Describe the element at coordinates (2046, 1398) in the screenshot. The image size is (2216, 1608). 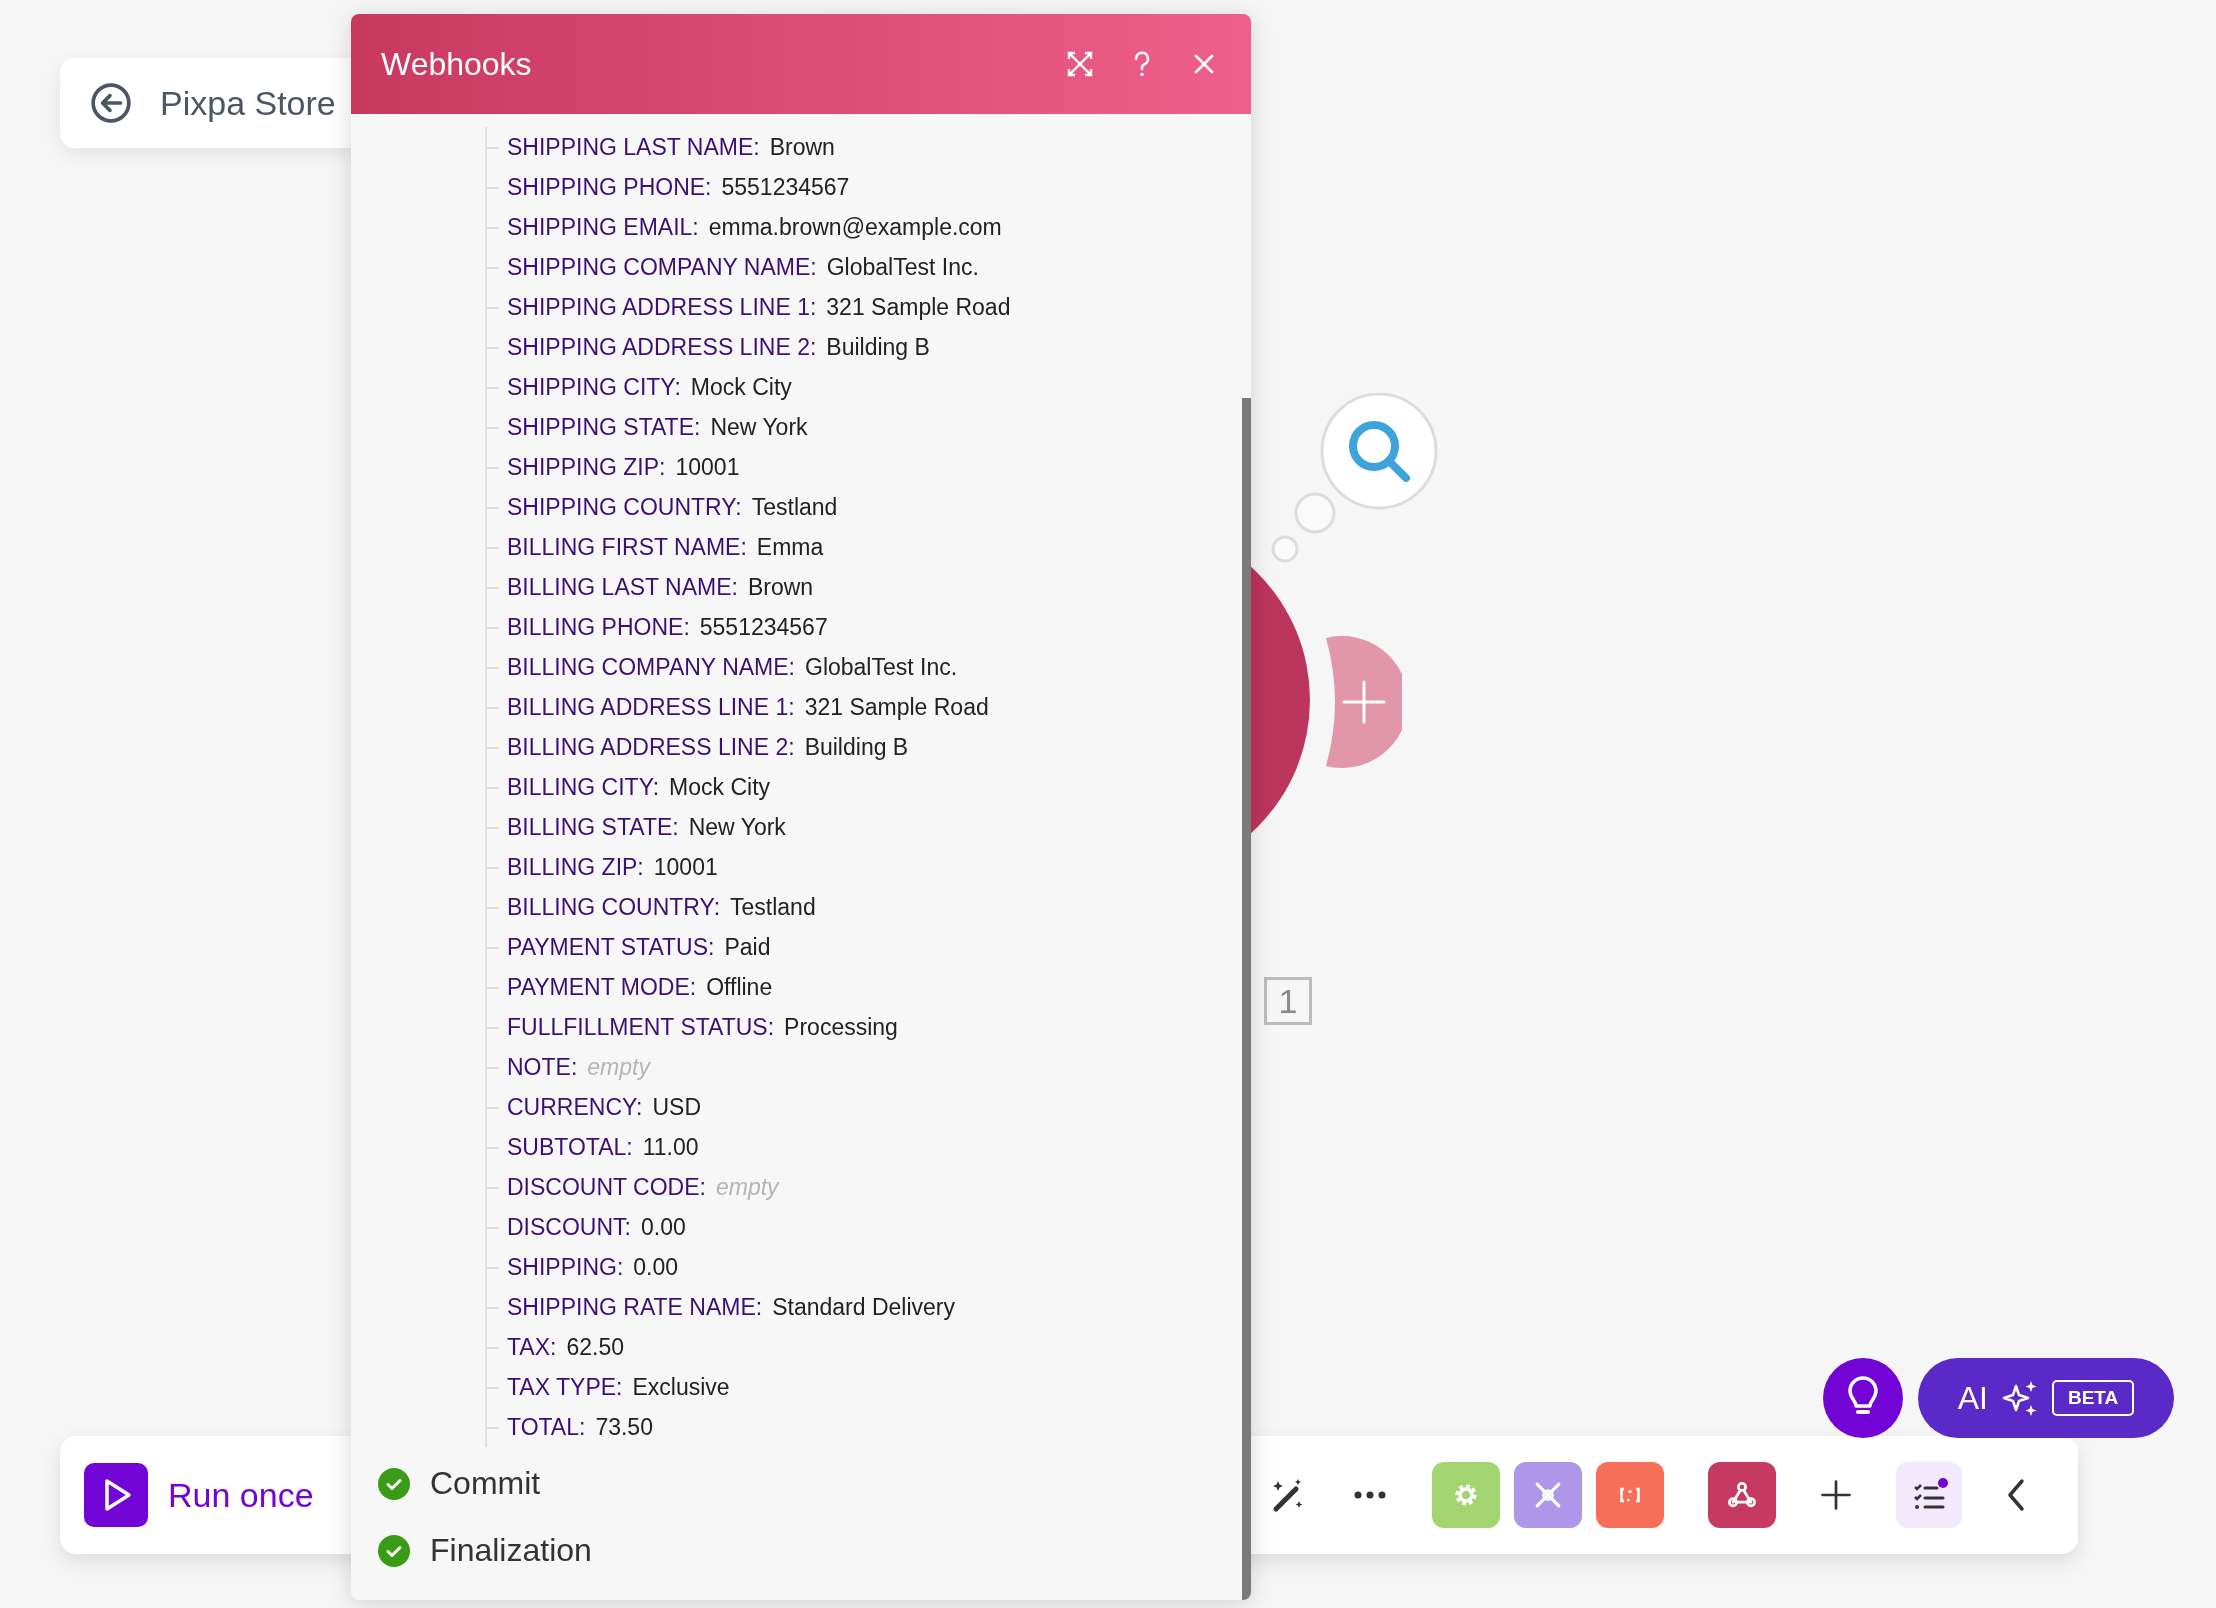
I see `ai-assistant-button: AI BETA` at that location.